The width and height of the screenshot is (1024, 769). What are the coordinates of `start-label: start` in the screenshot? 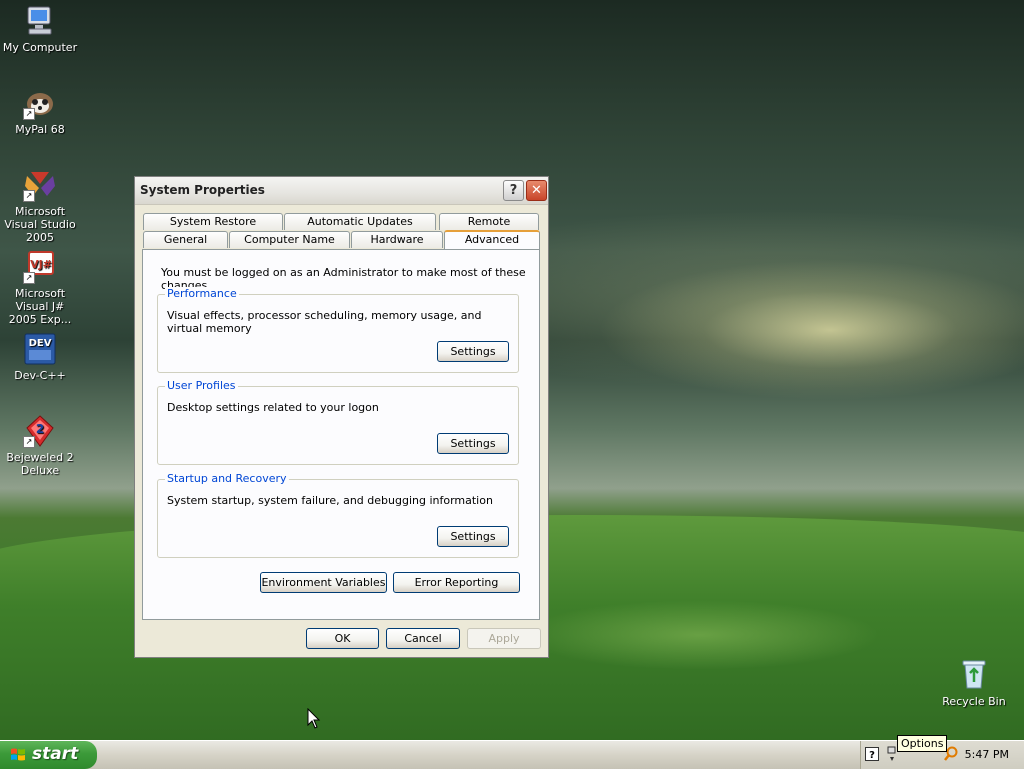 It's located at (55, 754).